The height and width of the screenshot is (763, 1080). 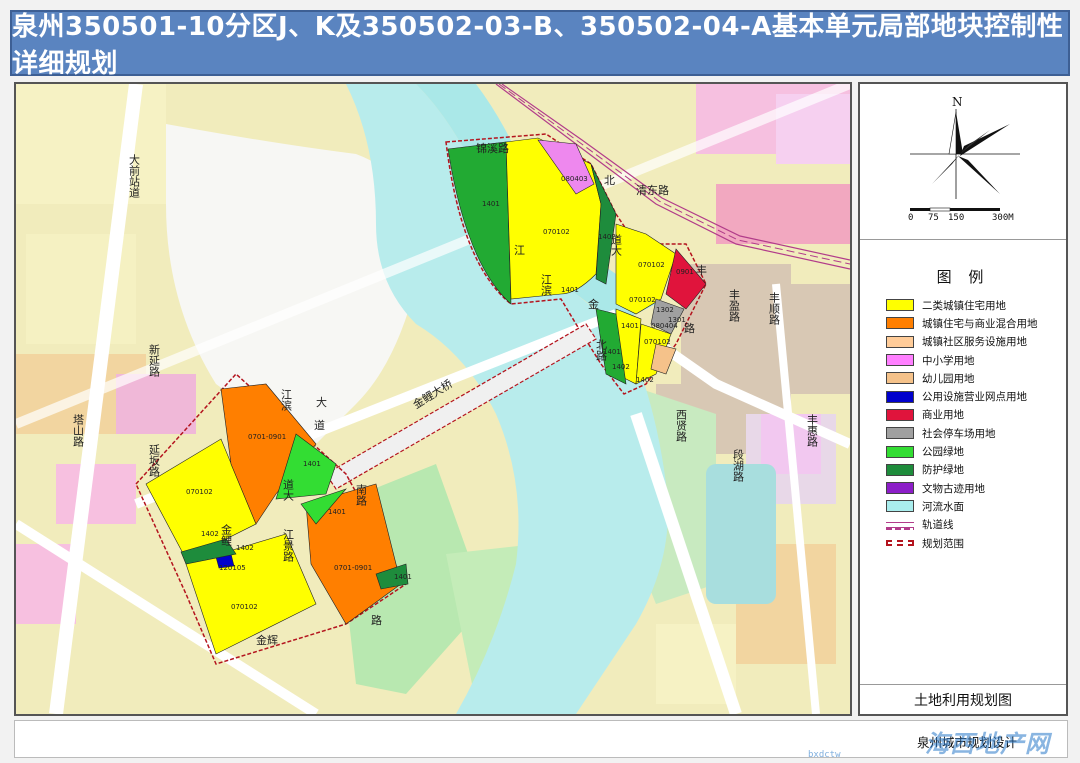 What do you see at coordinates (910, 218) in the screenshot?
I see `scale-tick-0: 0` at bounding box center [910, 218].